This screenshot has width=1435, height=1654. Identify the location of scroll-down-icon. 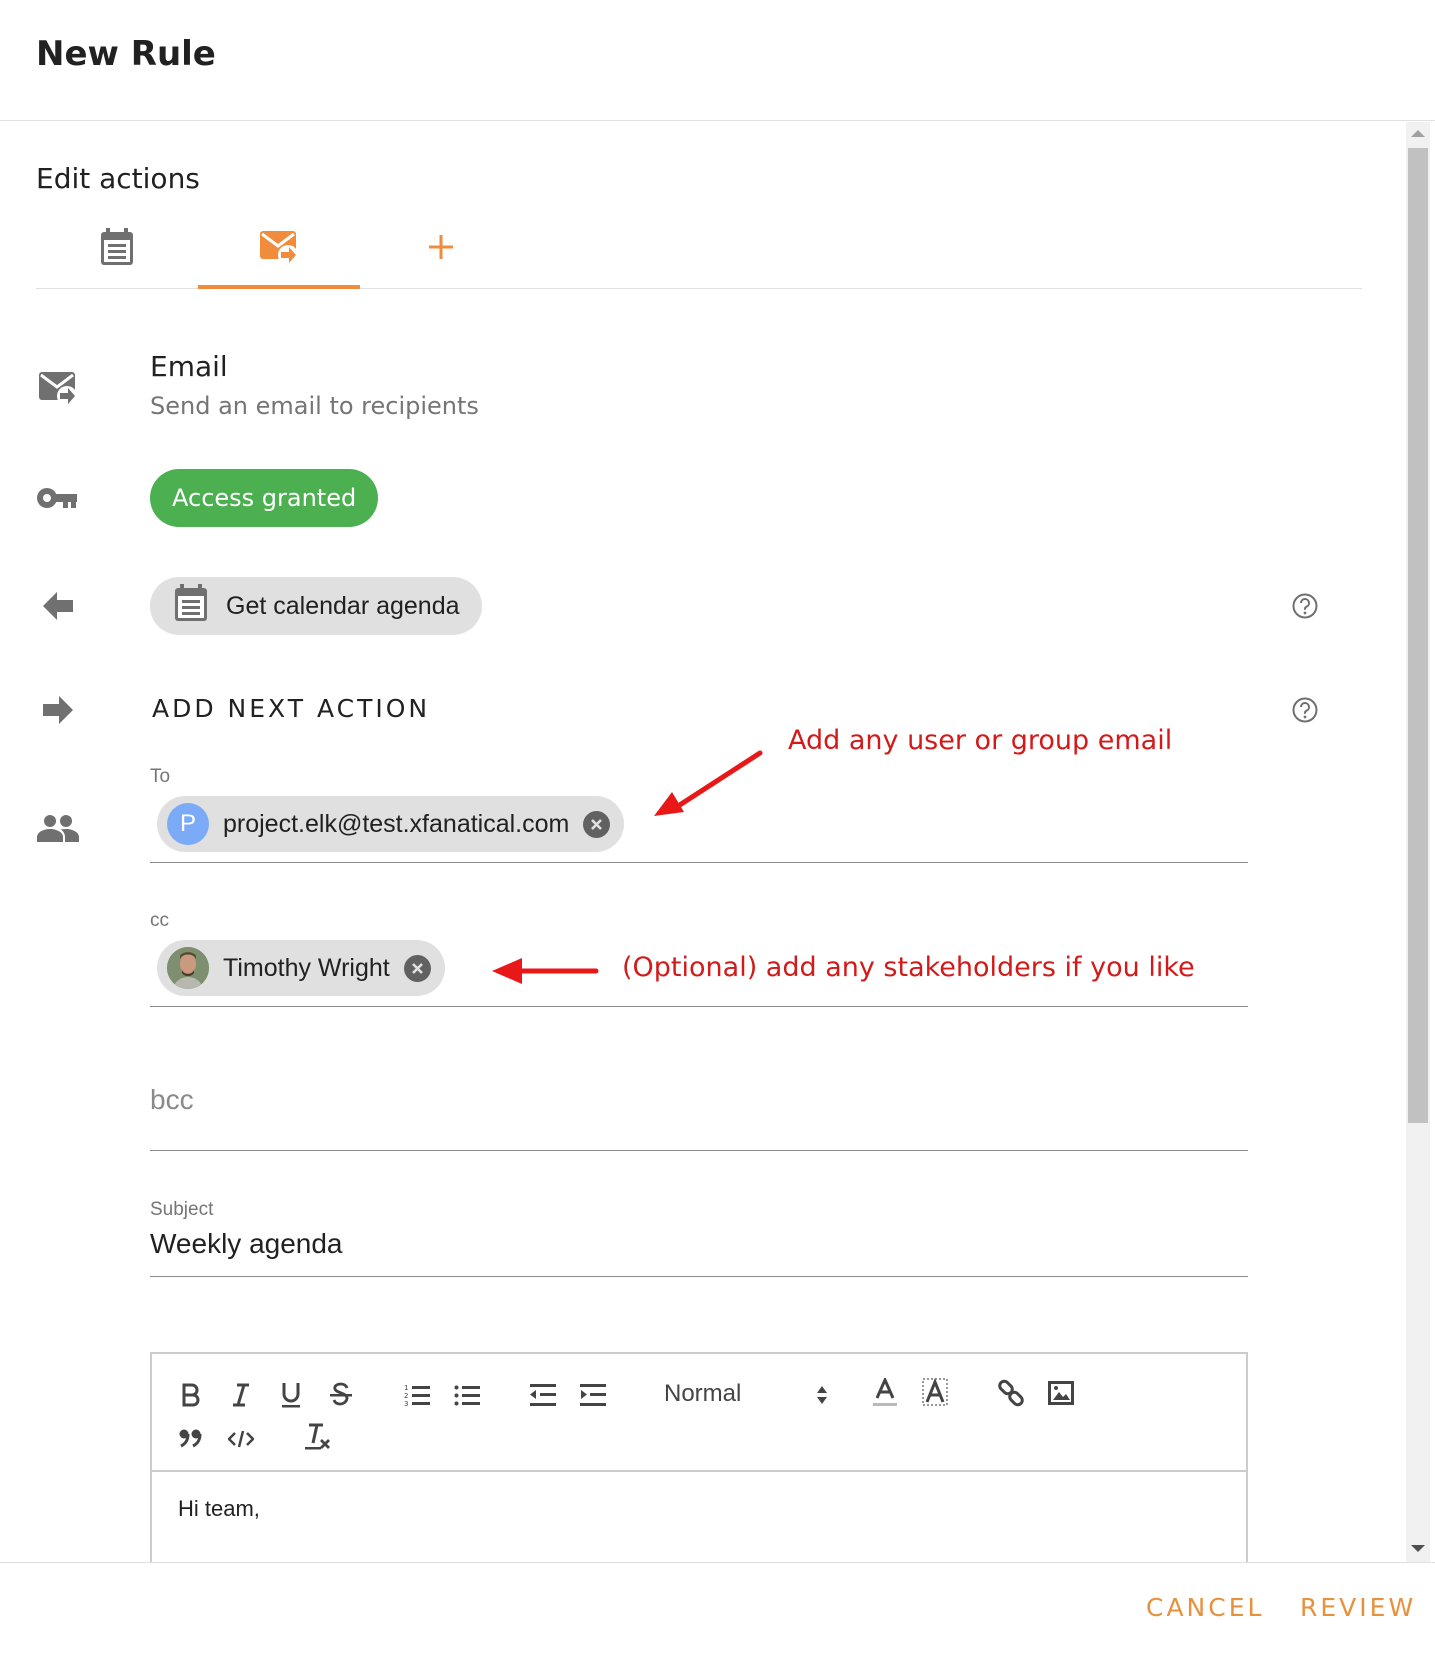
(1418, 1548).